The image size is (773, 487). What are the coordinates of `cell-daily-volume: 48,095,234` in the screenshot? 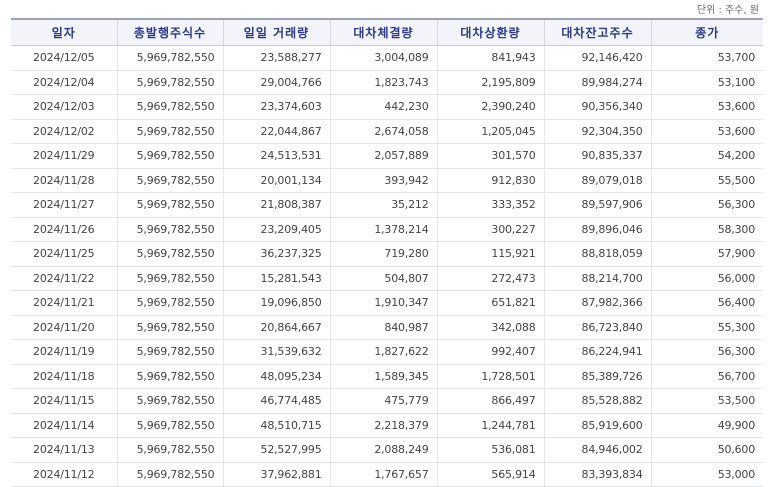 It's located at (276, 376).